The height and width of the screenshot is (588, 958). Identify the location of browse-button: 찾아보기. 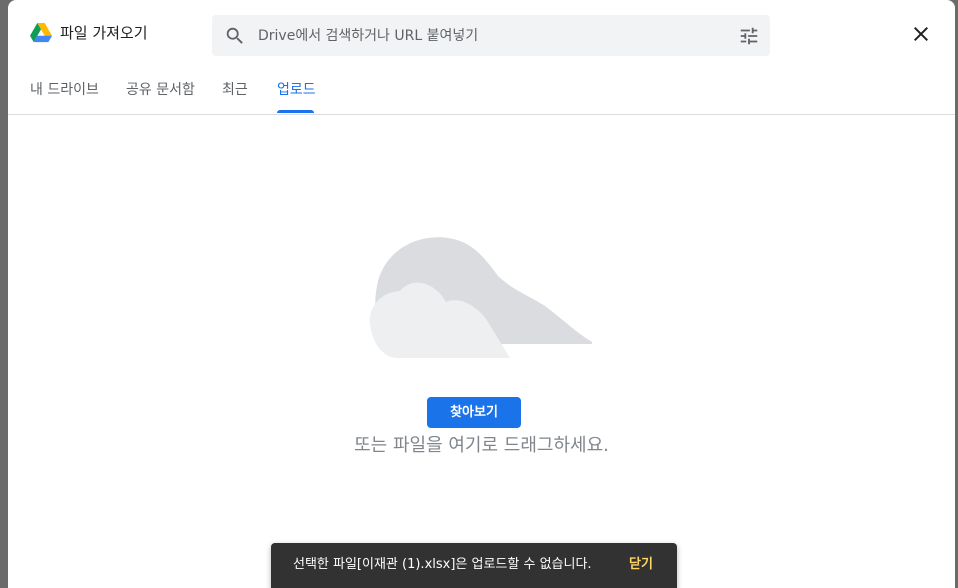
(474, 412).